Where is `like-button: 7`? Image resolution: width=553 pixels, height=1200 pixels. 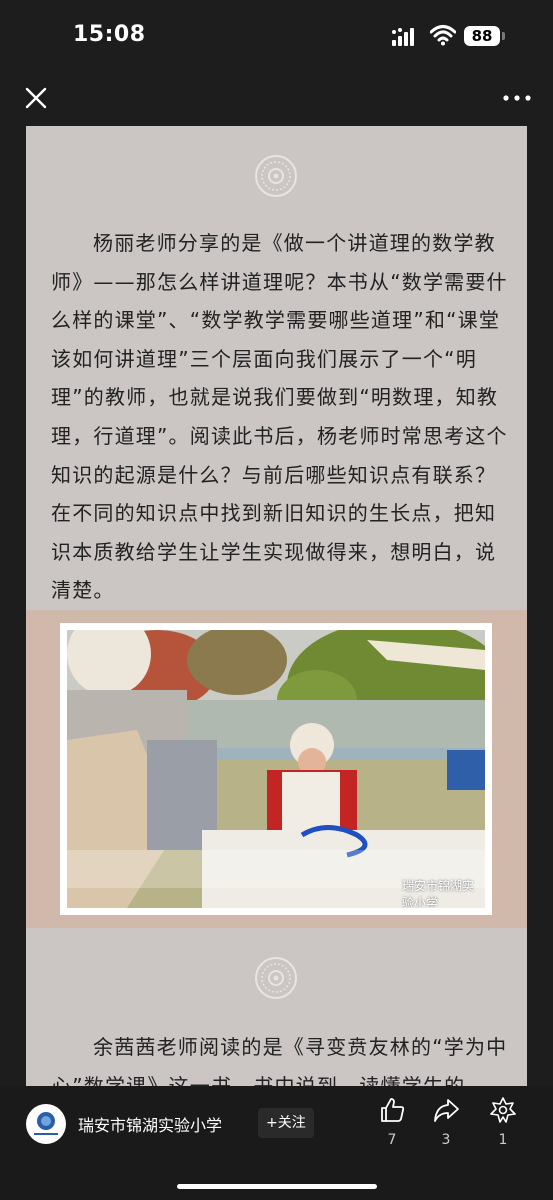 like-button: 7 is located at coordinates (392, 1122).